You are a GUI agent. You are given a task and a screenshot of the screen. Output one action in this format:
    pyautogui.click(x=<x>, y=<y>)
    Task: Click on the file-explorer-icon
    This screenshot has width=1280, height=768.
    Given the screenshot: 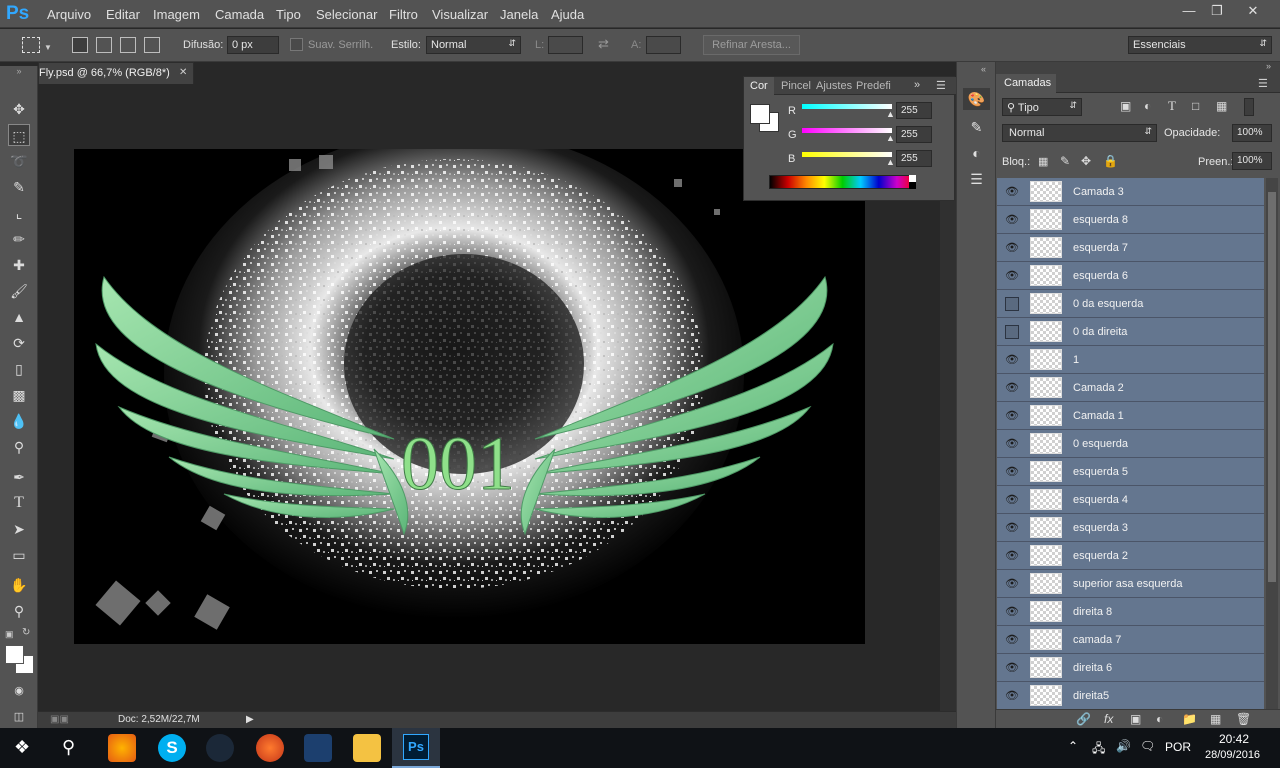 What is the action you would take?
    pyautogui.click(x=367, y=748)
    